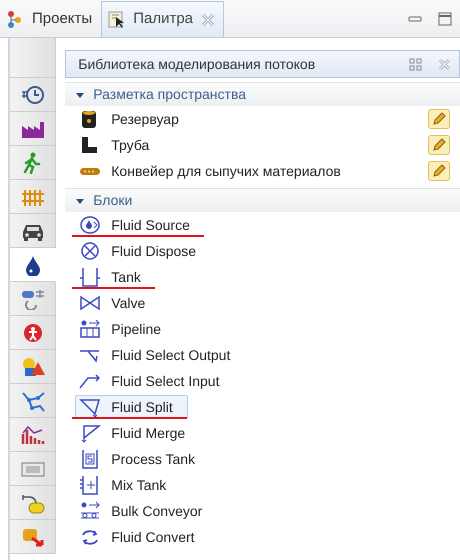 The image size is (460, 560). What do you see at coordinates (137, 433) in the screenshot?
I see `palette-item: Fluid Merge` at bounding box center [137, 433].